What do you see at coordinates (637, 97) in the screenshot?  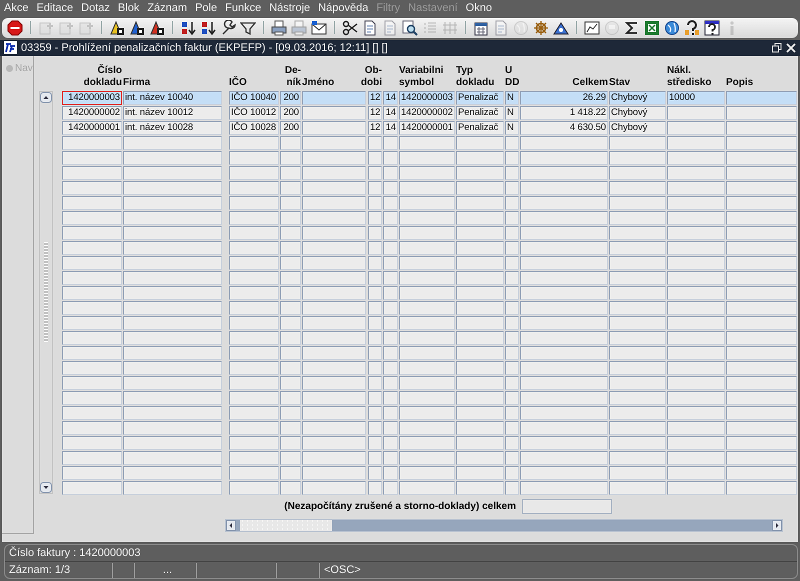 I see `table-cell: Chybový` at bounding box center [637, 97].